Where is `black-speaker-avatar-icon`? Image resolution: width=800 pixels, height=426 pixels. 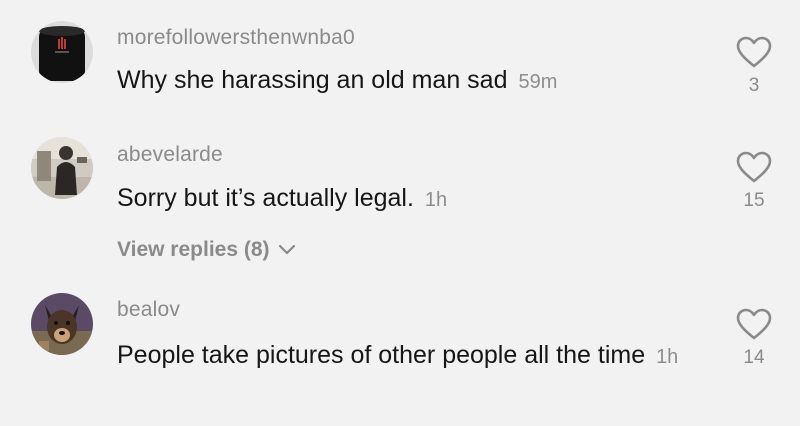
black-speaker-avatar-icon is located at coordinates (62, 52).